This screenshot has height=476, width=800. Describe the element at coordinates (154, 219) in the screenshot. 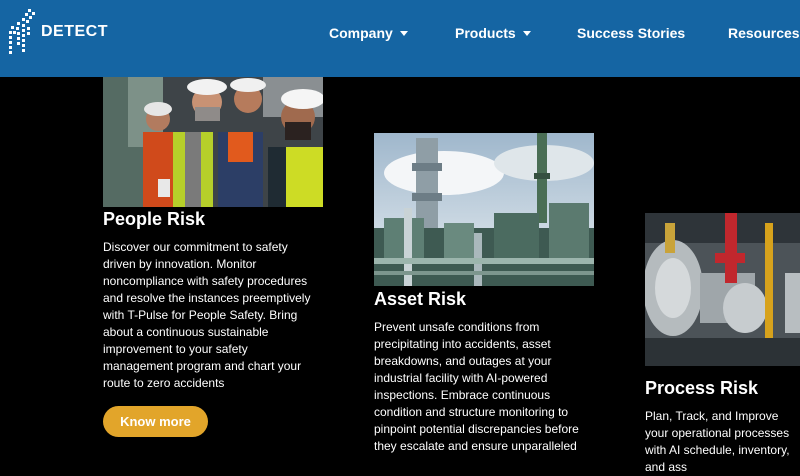

I see `card-title-people-risk: People Risk` at that location.